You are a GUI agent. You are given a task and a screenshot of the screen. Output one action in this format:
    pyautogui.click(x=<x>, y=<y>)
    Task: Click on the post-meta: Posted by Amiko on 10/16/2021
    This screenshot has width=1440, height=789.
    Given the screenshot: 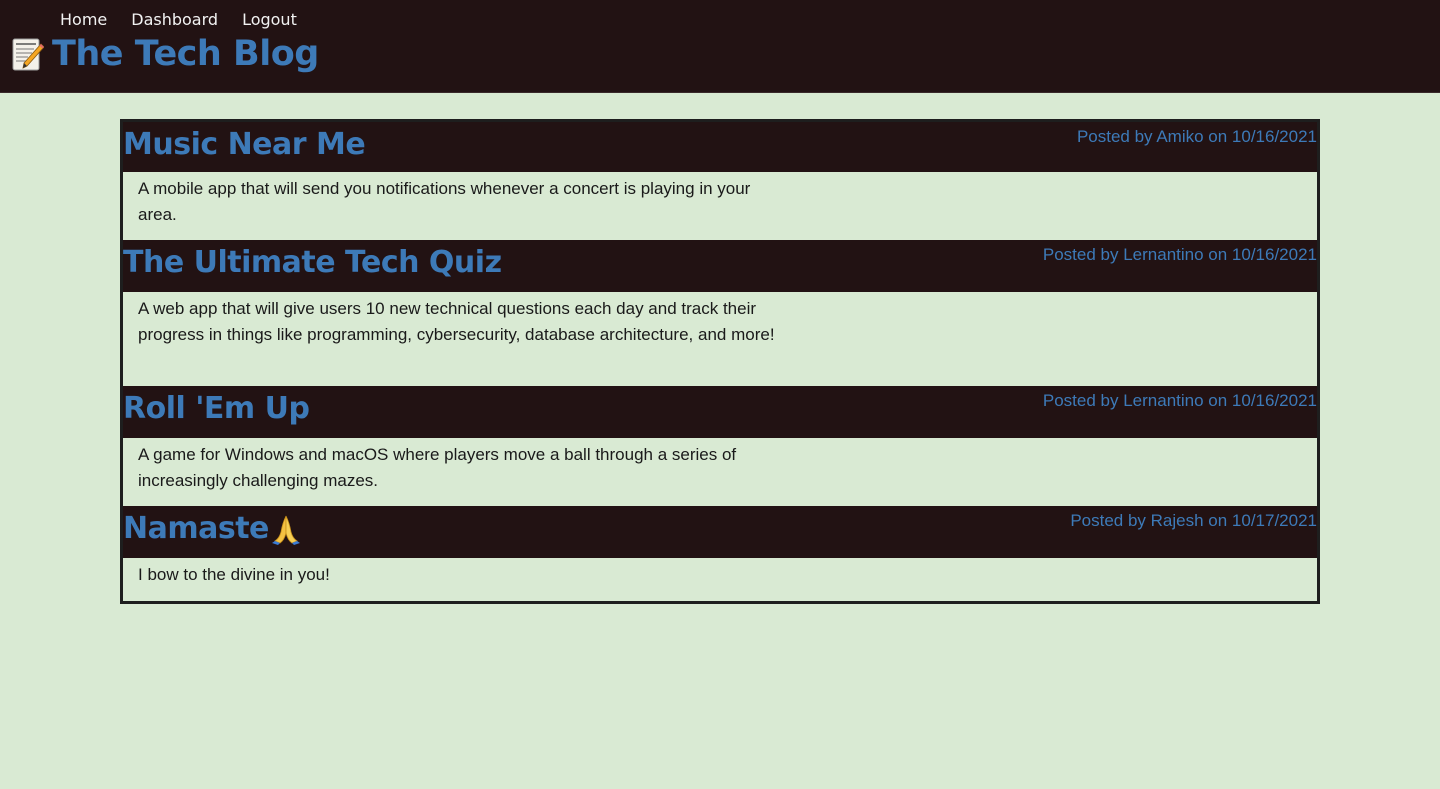 What is the action you would take?
    pyautogui.click(x=1196, y=136)
    